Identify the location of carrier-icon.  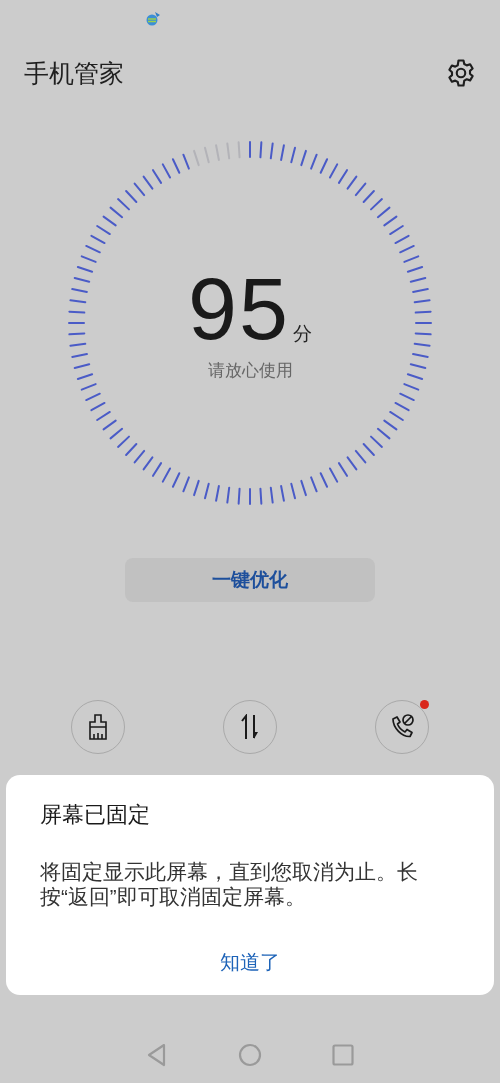
(153, 18).